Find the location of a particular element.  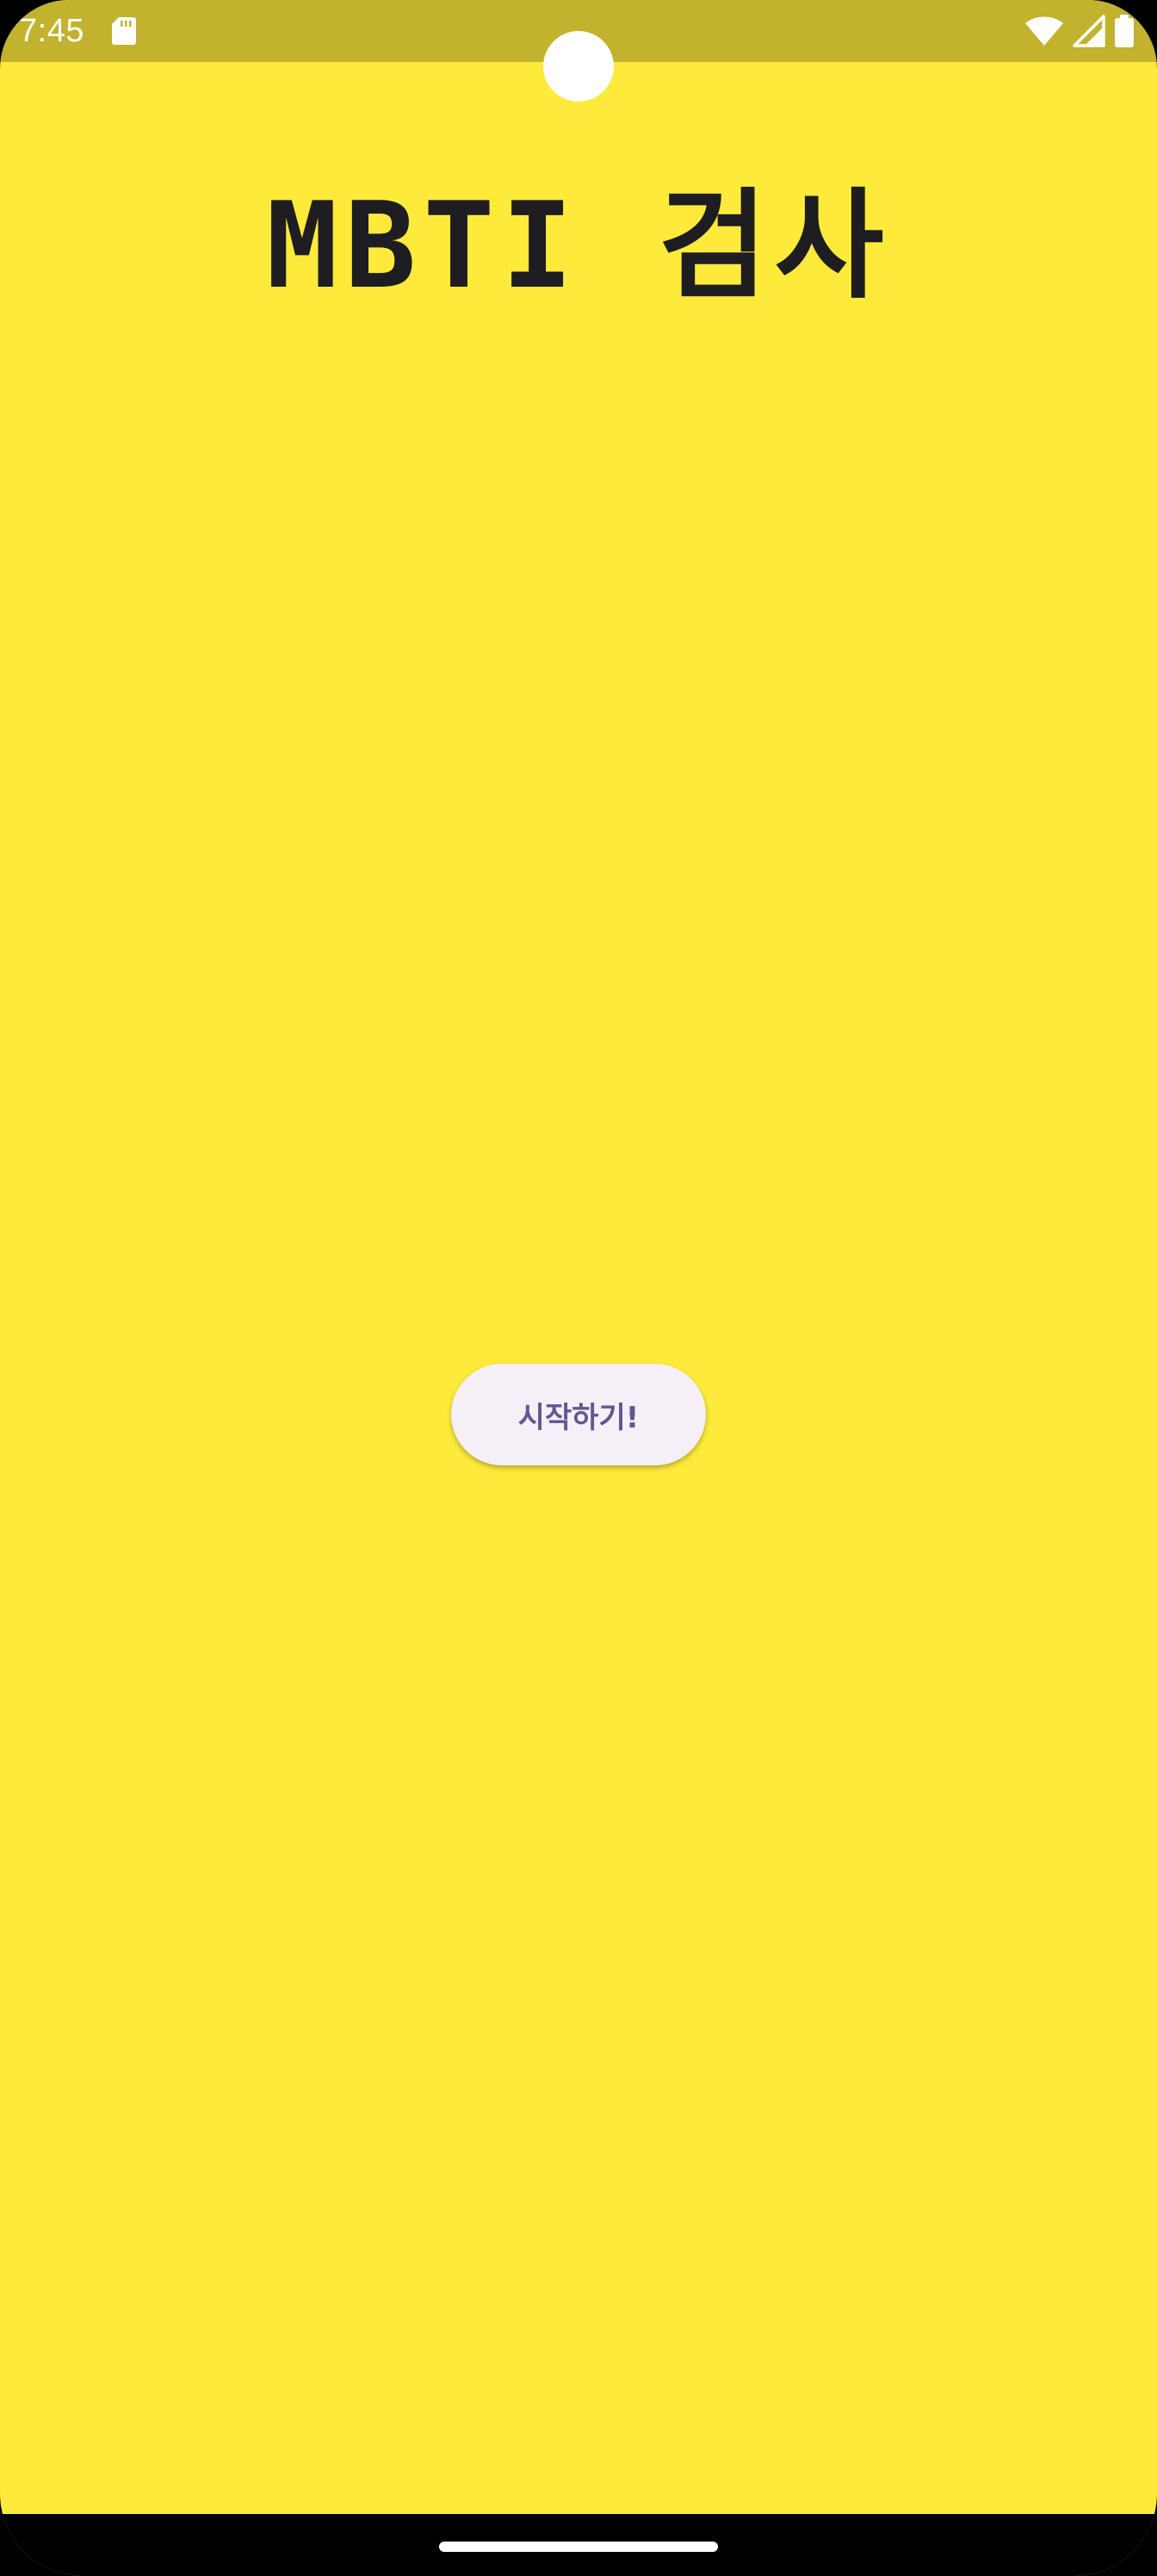

wifi-icon is located at coordinates (1044, 31).